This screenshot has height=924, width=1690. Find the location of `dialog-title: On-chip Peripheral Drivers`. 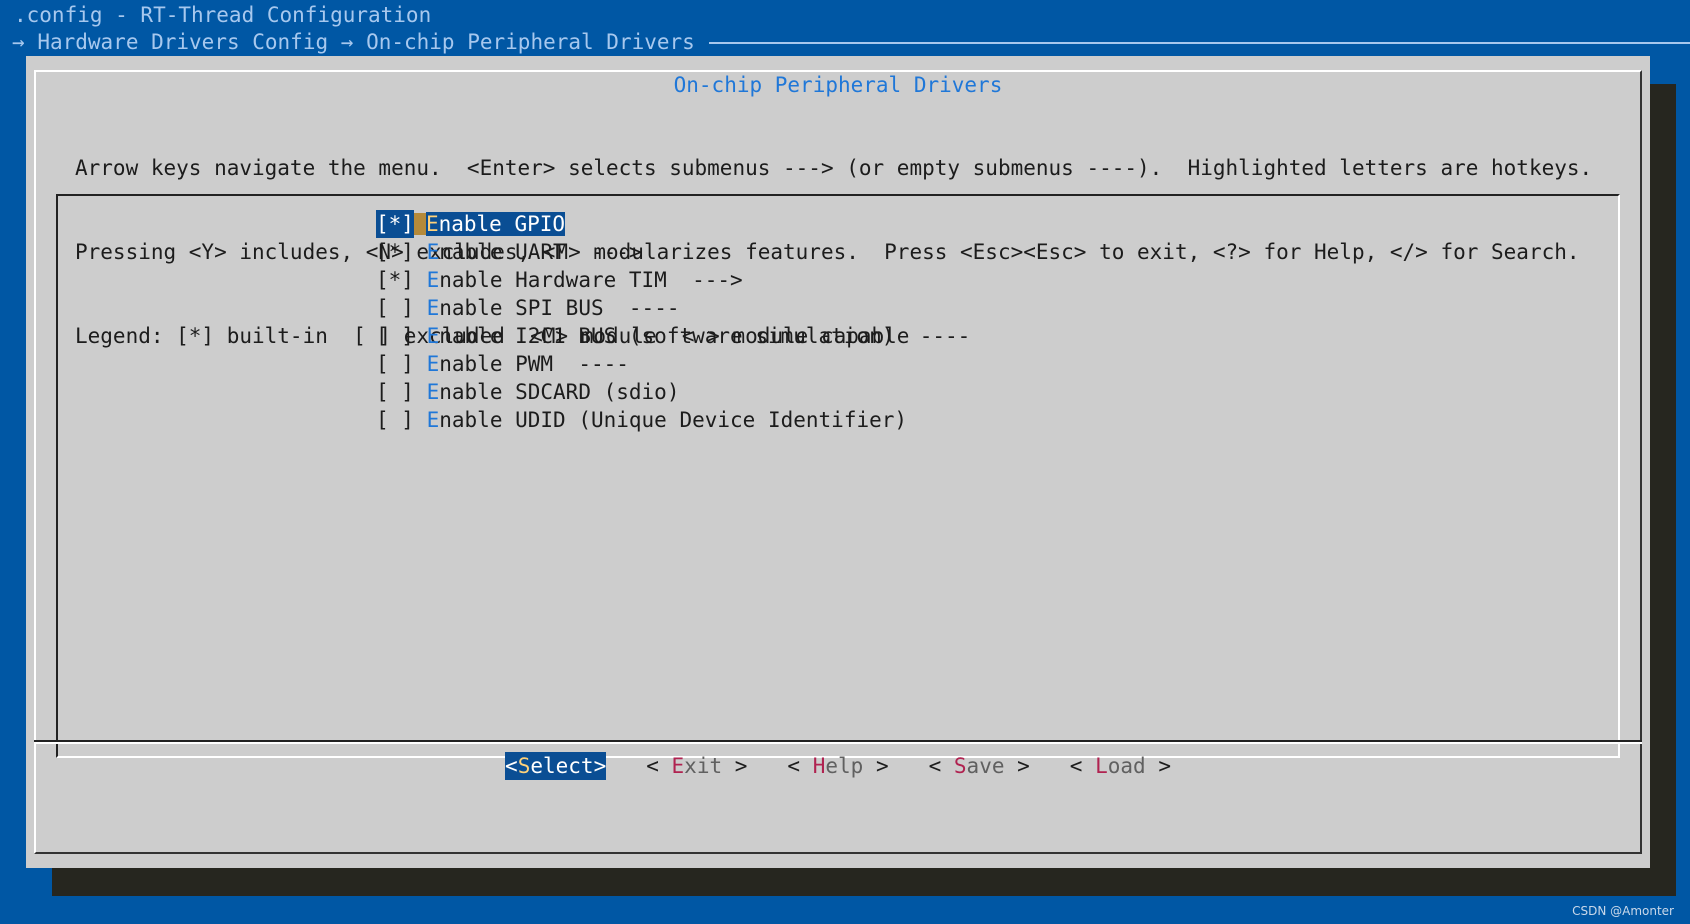

dialog-title: On-chip Peripheral Drivers is located at coordinates (838, 85).